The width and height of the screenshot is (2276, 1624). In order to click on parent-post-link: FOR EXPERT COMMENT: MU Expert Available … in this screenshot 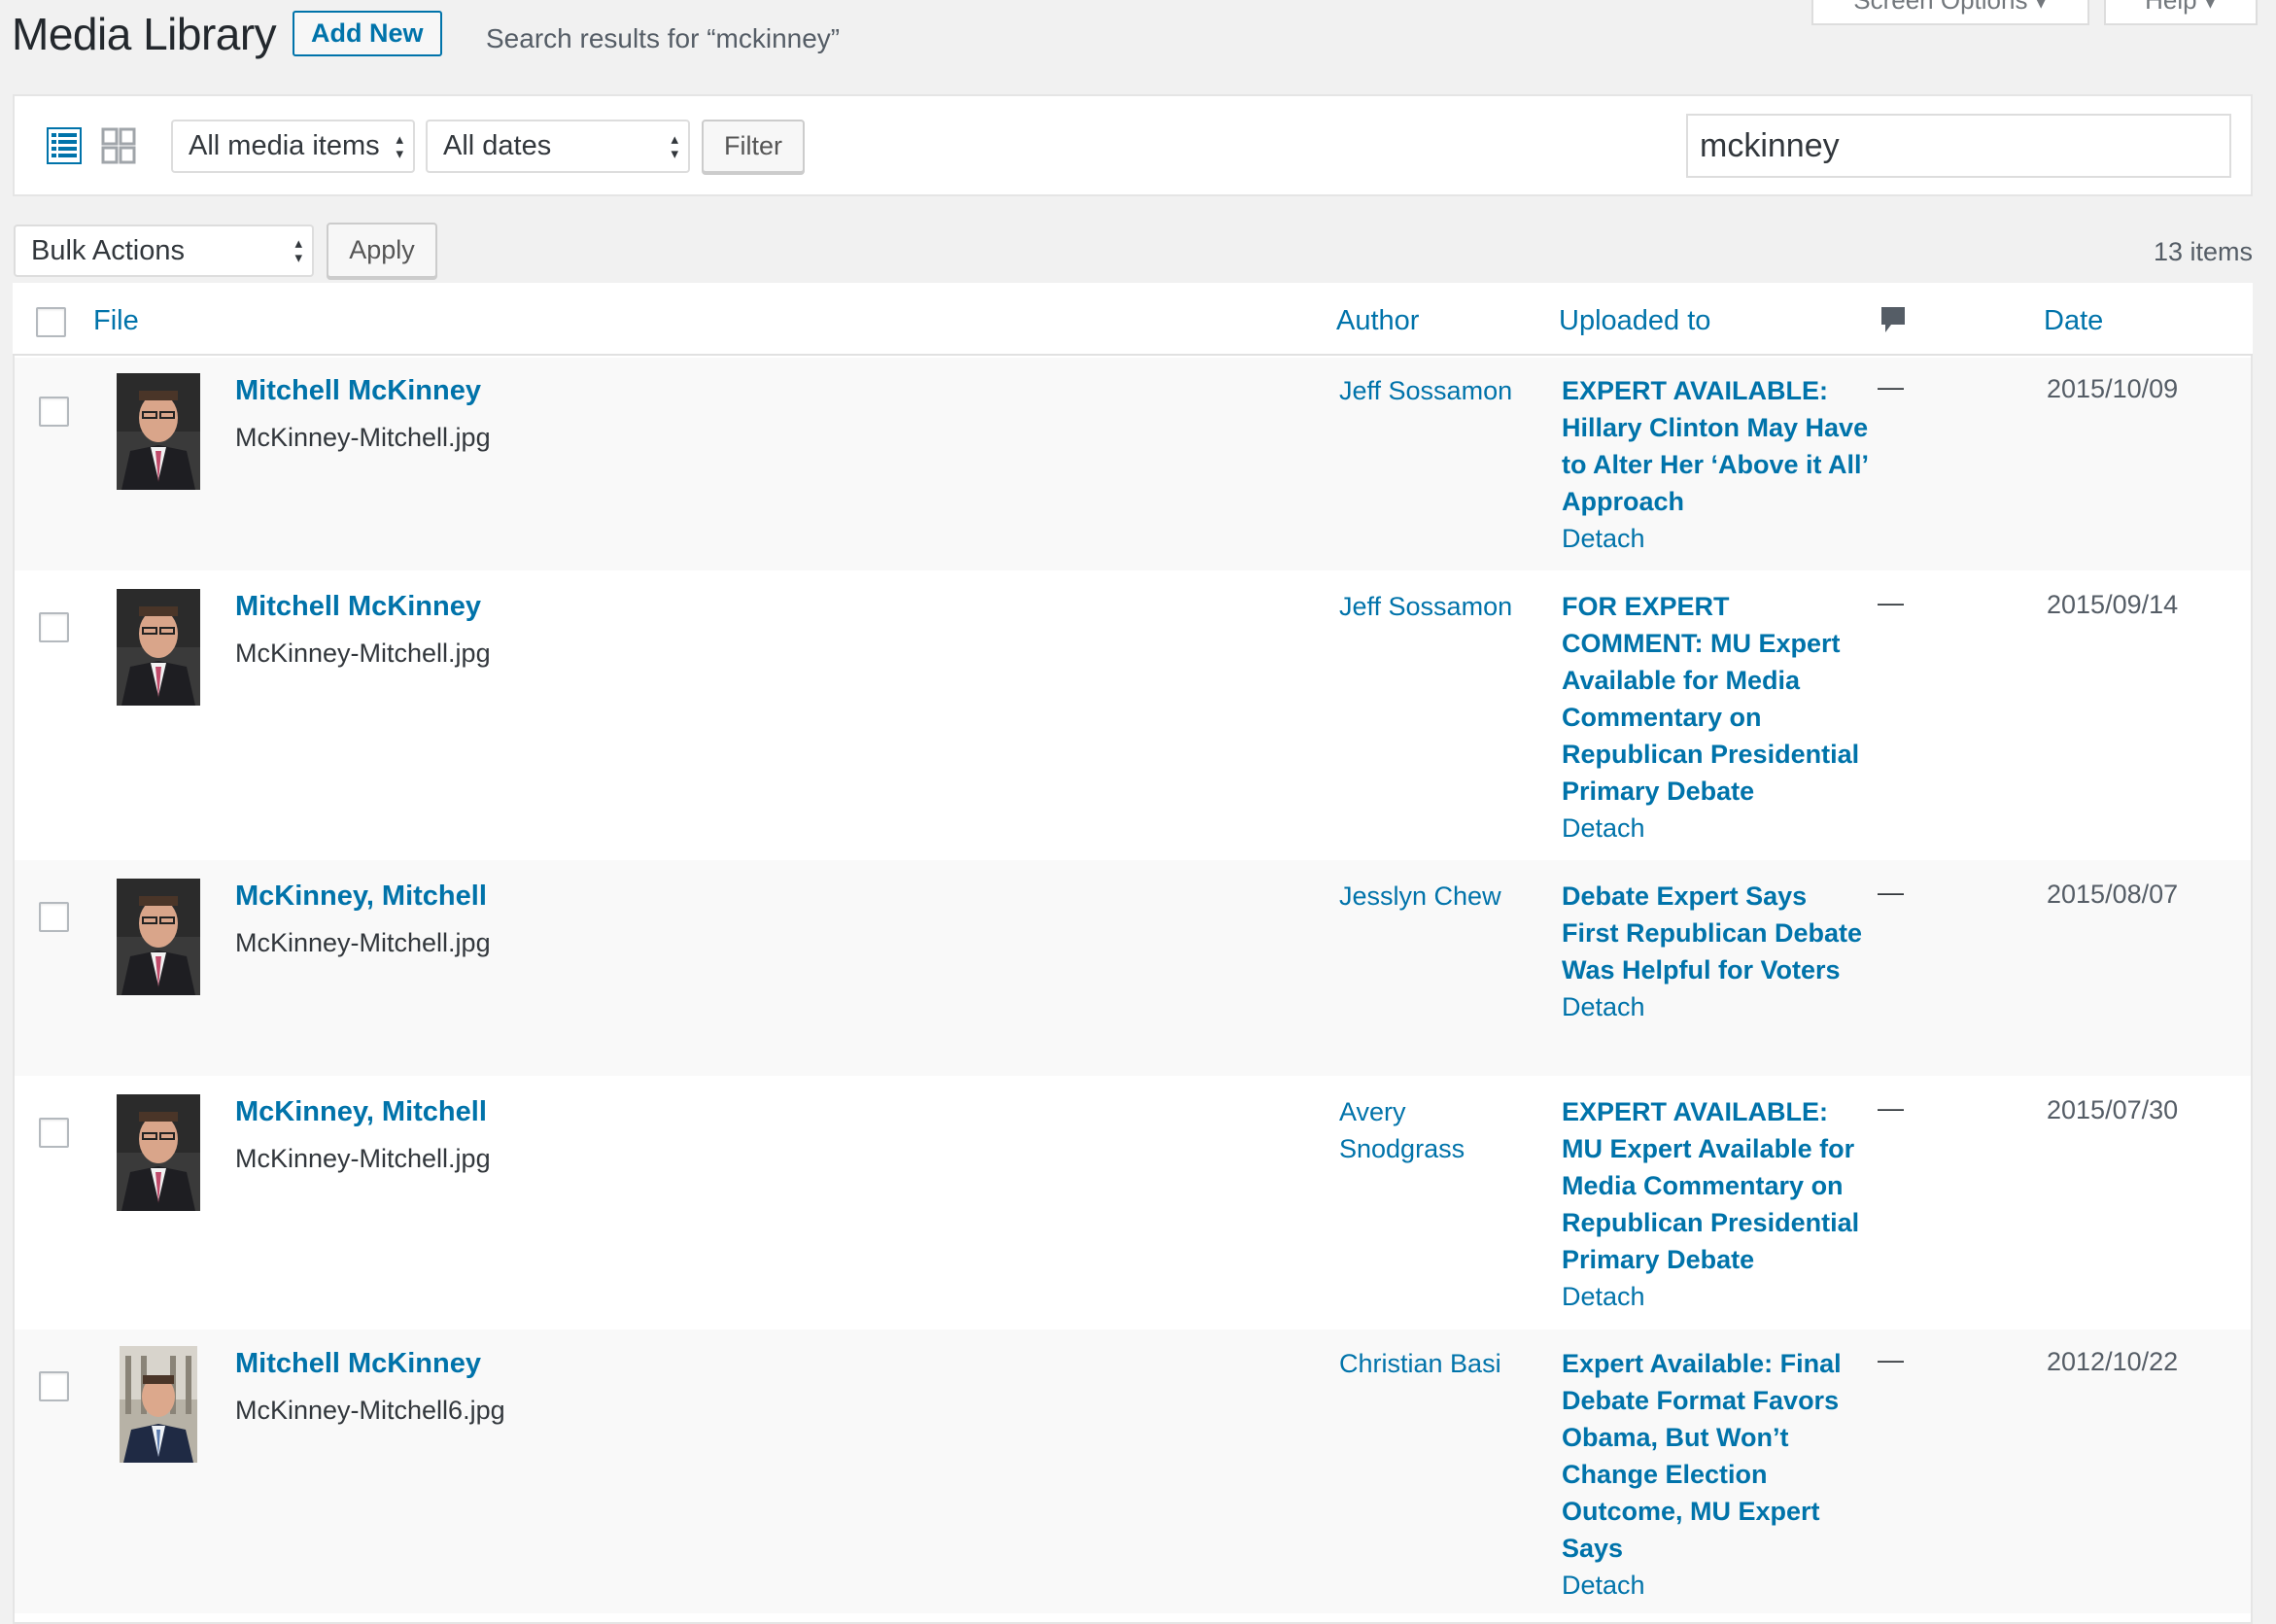, I will do `click(1718, 699)`.